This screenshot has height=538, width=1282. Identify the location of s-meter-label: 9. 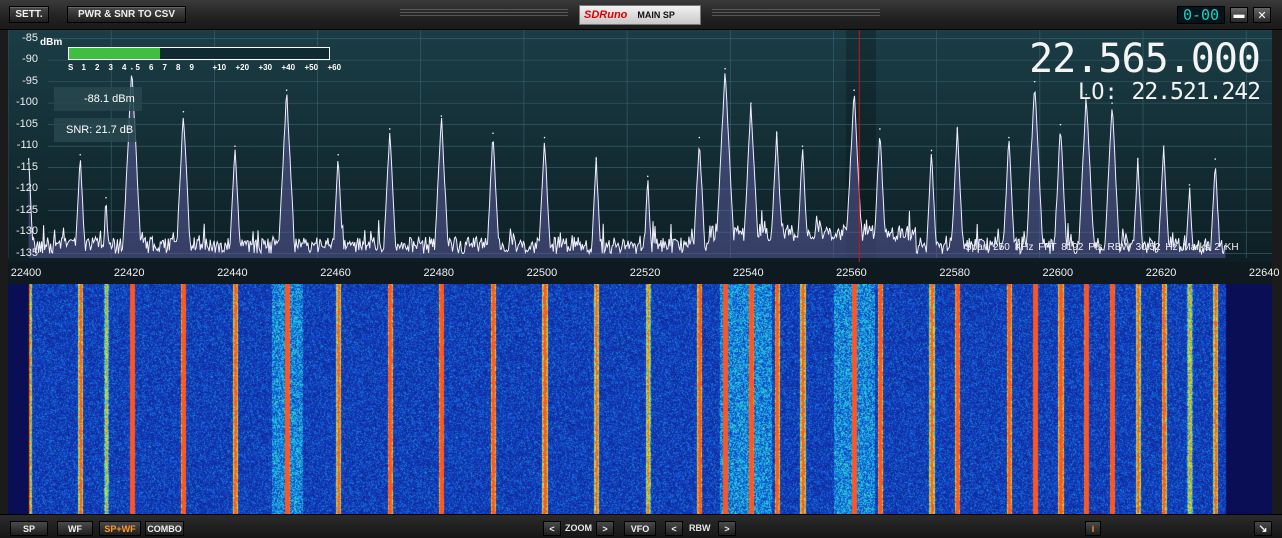
(191, 67).